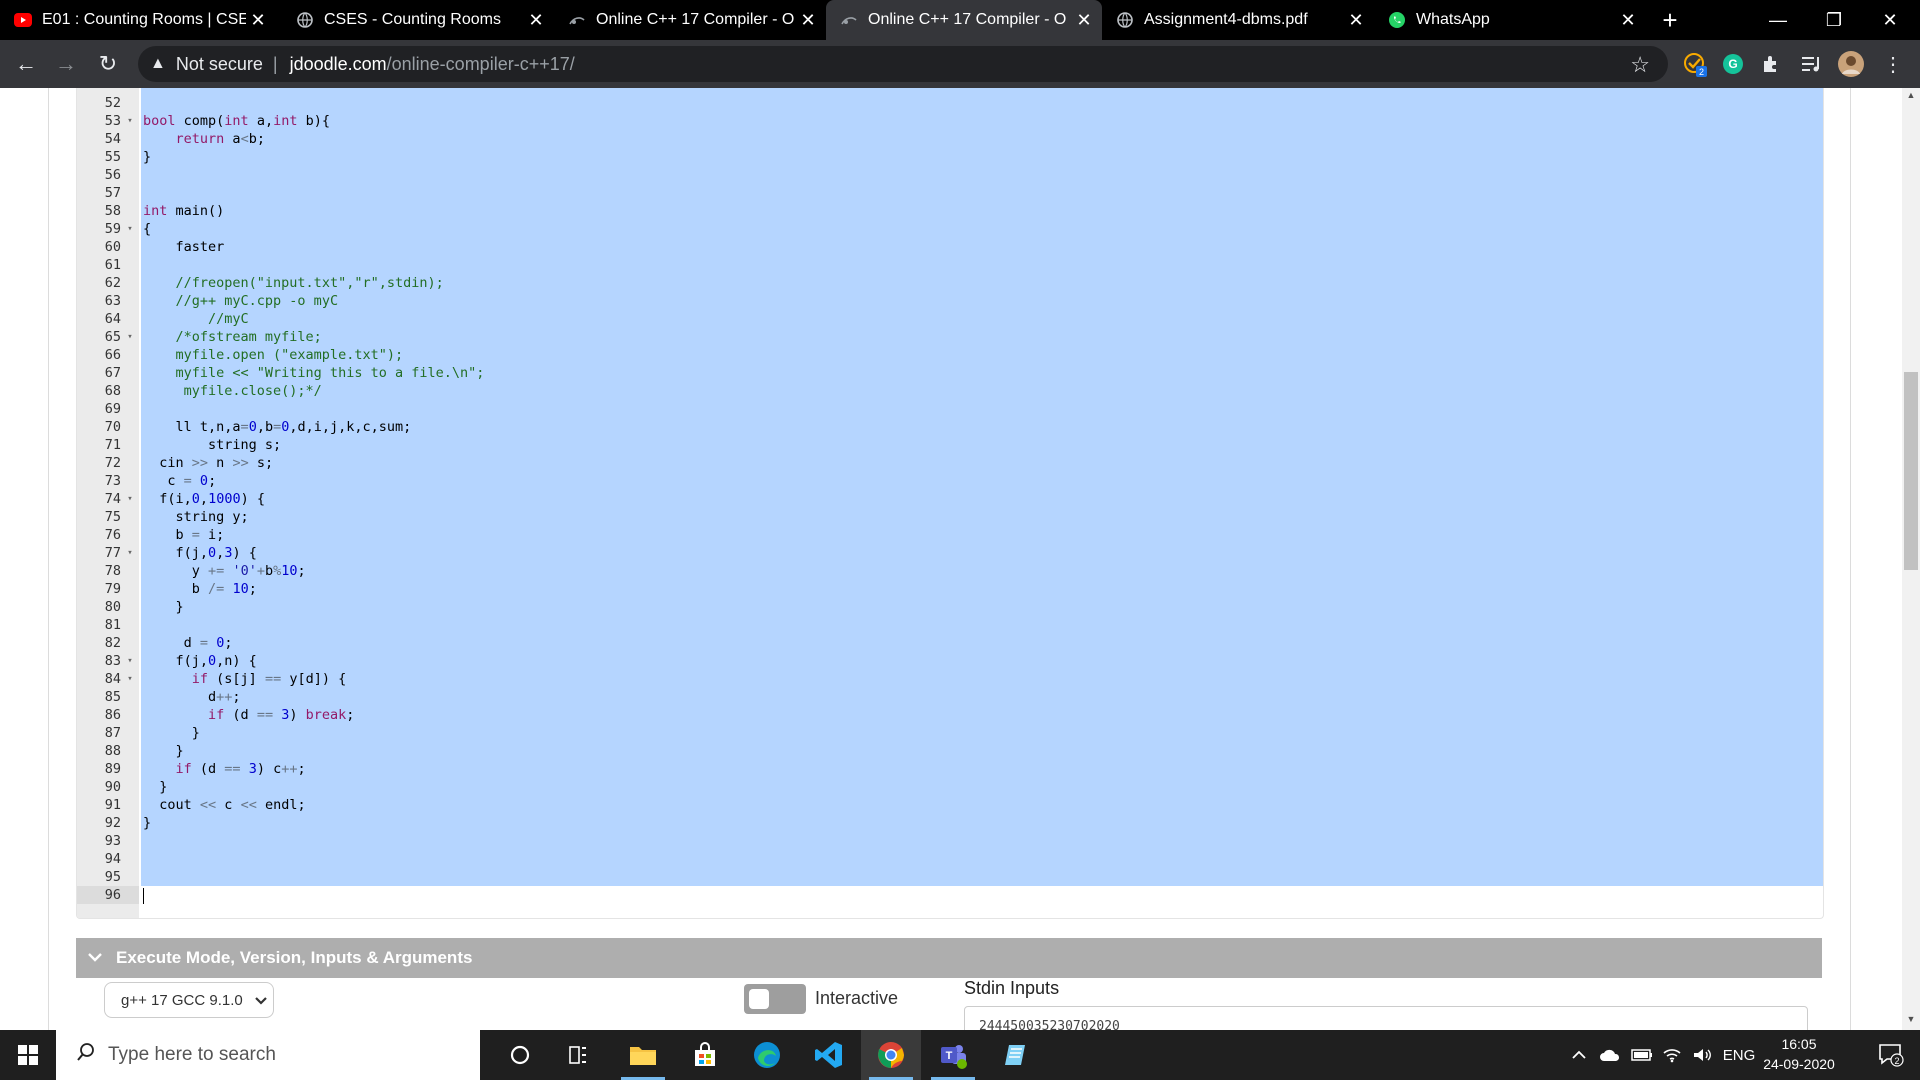 Image resolution: width=1920 pixels, height=1080 pixels. Describe the element at coordinates (950, 103) in the screenshot. I see `code-line: 52` at that location.